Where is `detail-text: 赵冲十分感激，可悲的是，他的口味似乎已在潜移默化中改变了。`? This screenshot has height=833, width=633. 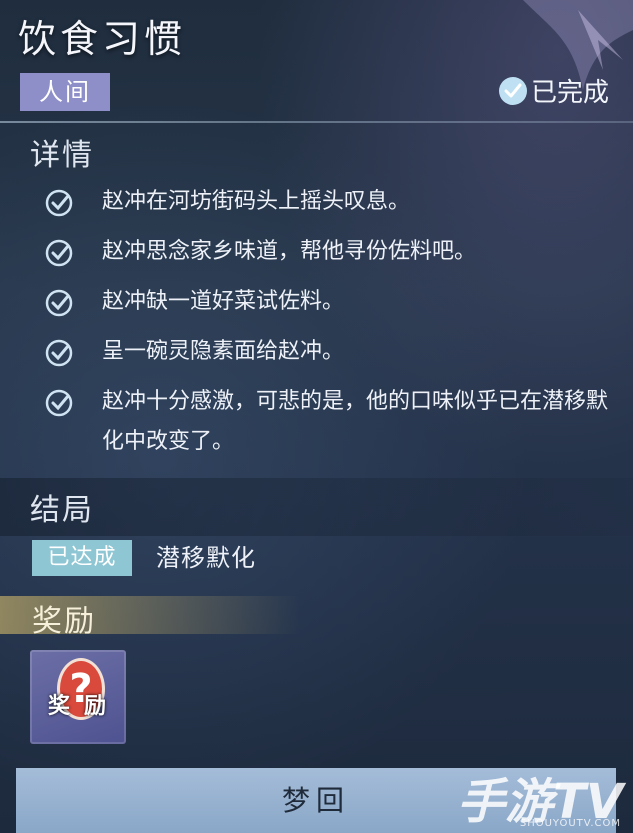
detail-text: 赵冲十分感激，可悲的是，他的口味似乎已在潜移默化中改变了。 is located at coordinates (355, 421).